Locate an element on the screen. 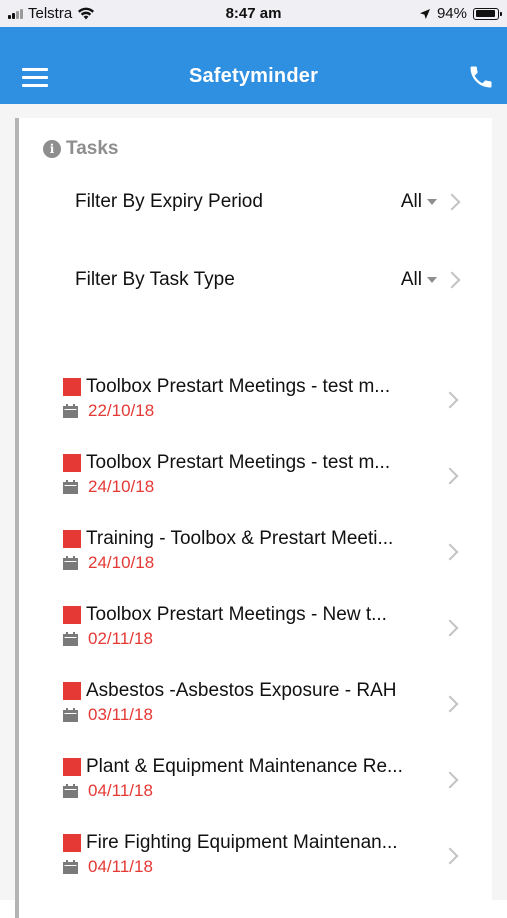 This screenshot has width=507, height=918. filter-expiry-period: Filter By Expiry Period All is located at coordinates (255, 202).